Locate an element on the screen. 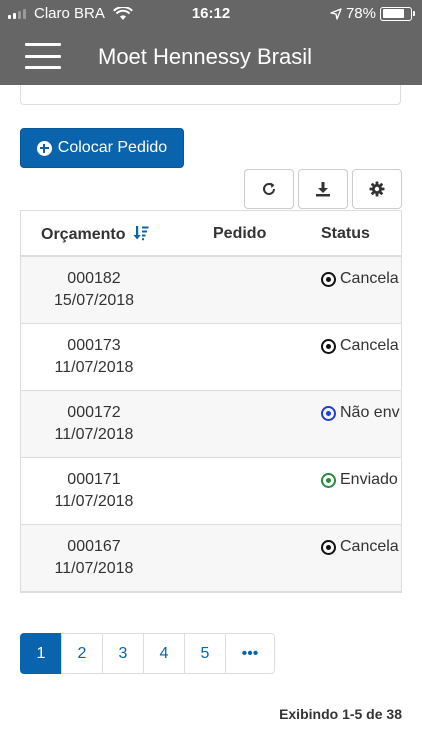  pagination: 1 2 3 4 5 ••• is located at coordinates (147, 653).